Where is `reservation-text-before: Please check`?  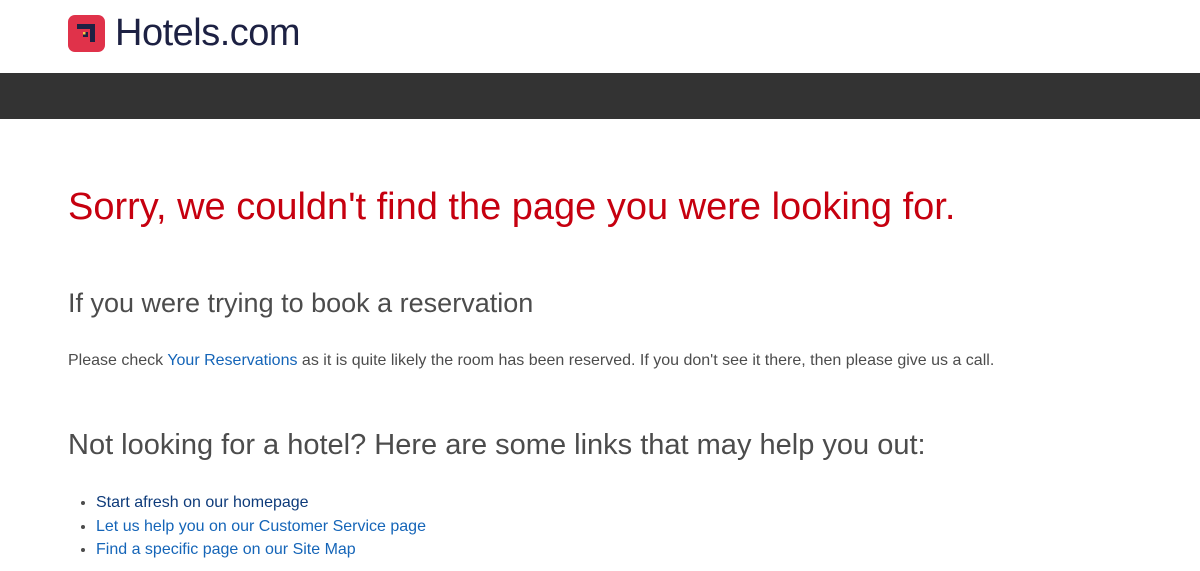
reservation-text-before: Please check is located at coordinates (118, 360).